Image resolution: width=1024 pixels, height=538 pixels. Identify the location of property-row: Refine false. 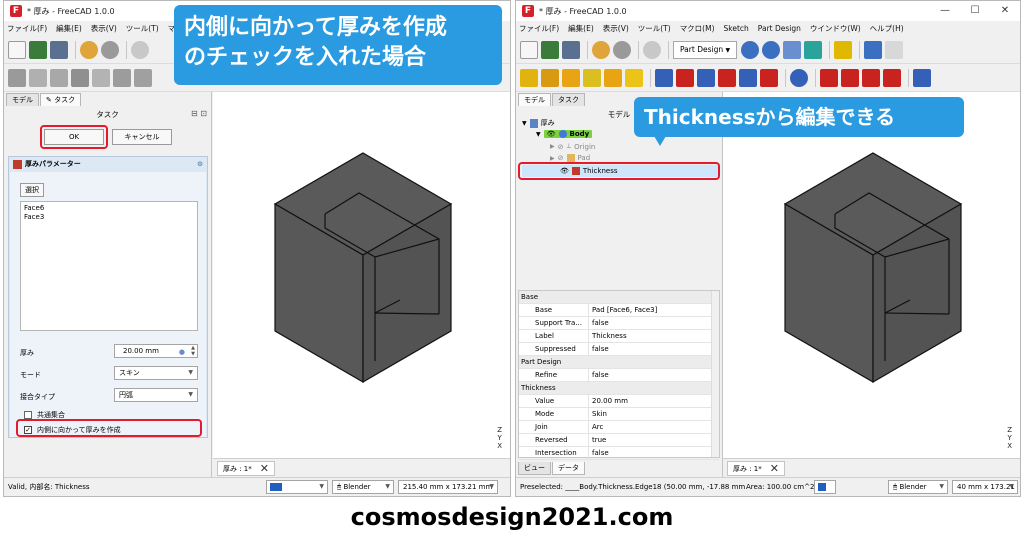
(619, 375).